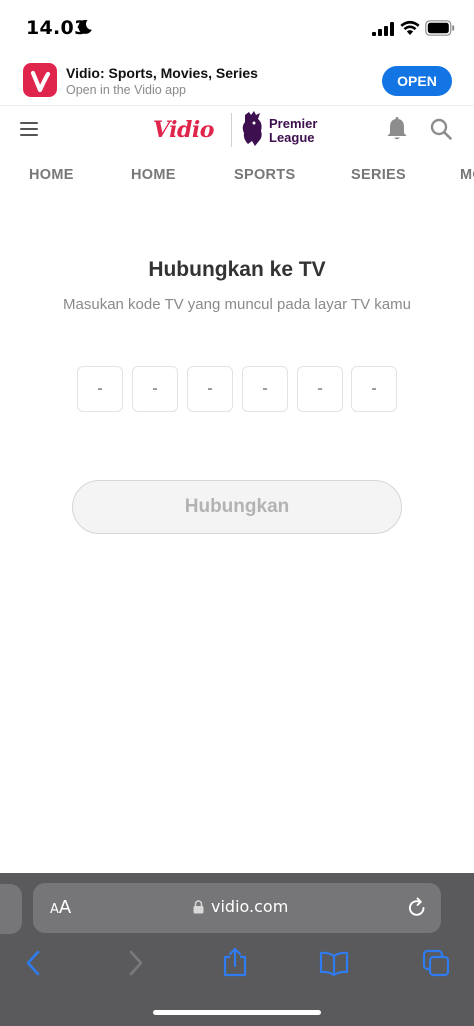 The width and height of the screenshot is (474, 1026). Describe the element at coordinates (136, 963) in the screenshot. I see `forward-icon` at that location.